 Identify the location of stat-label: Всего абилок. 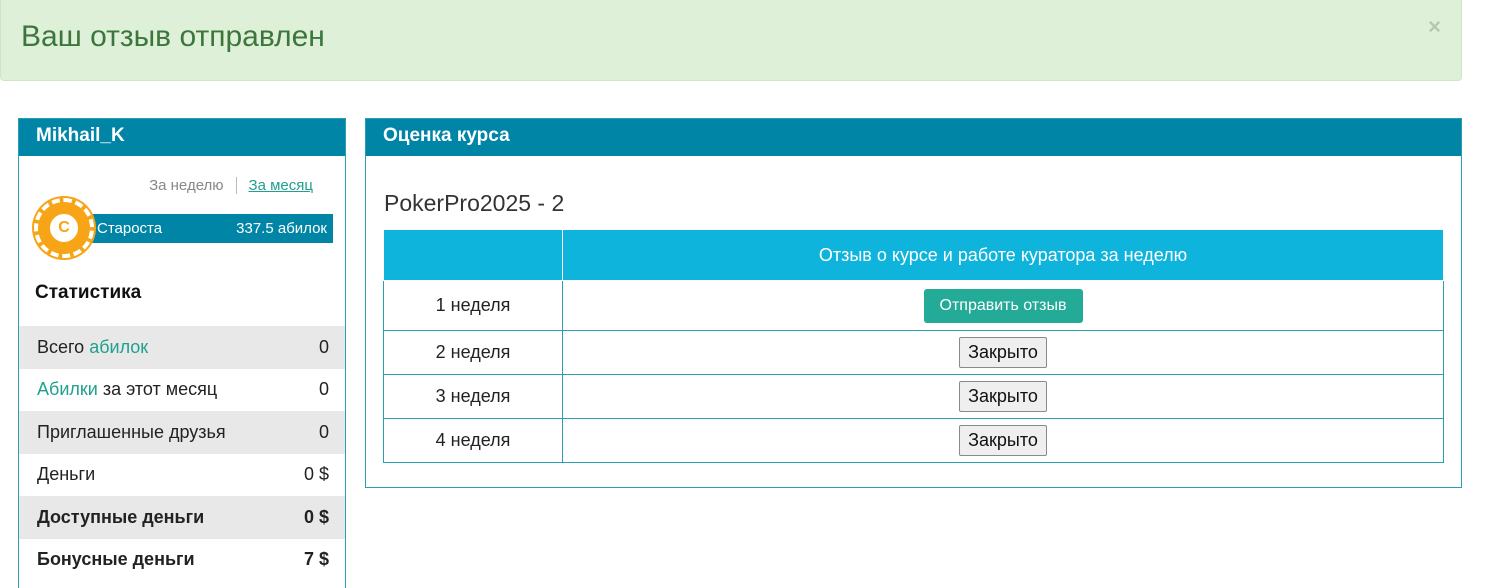
(93, 346).